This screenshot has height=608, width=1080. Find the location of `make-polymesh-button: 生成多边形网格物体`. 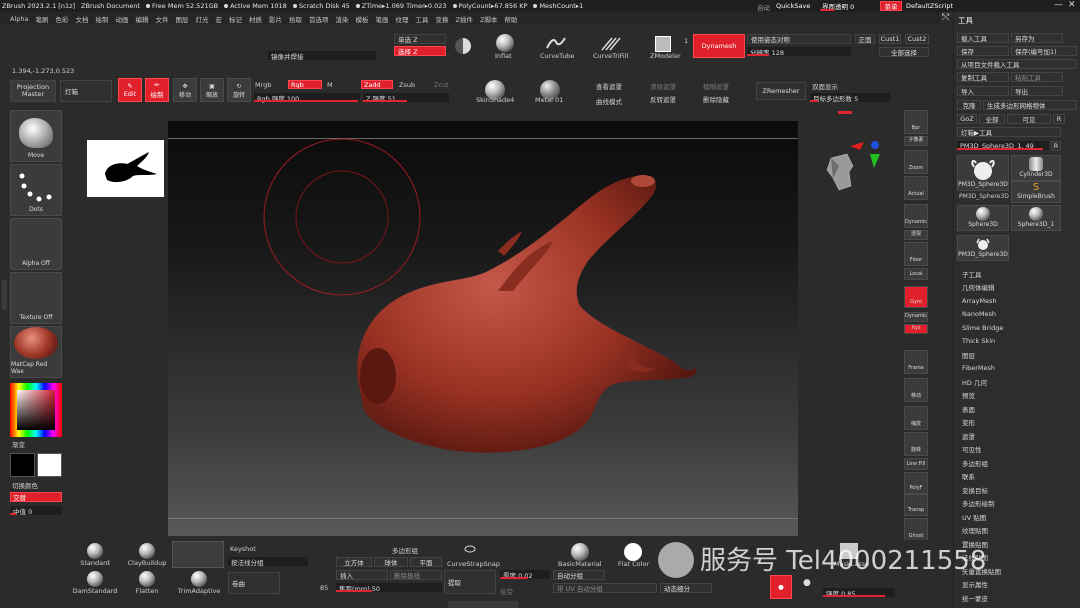

make-polymesh-button: 生成多边形网格物体 is located at coordinates (1030, 105).